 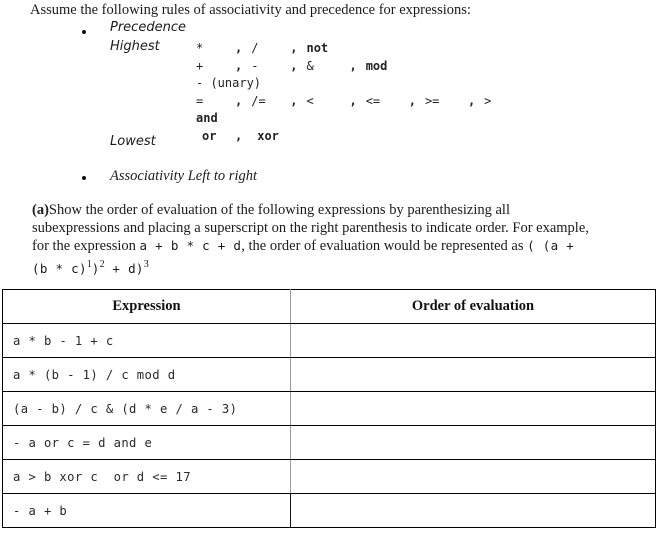 What do you see at coordinates (209, 135) in the screenshot?
I see `operator-or: or` at bounding box center [209, 135].